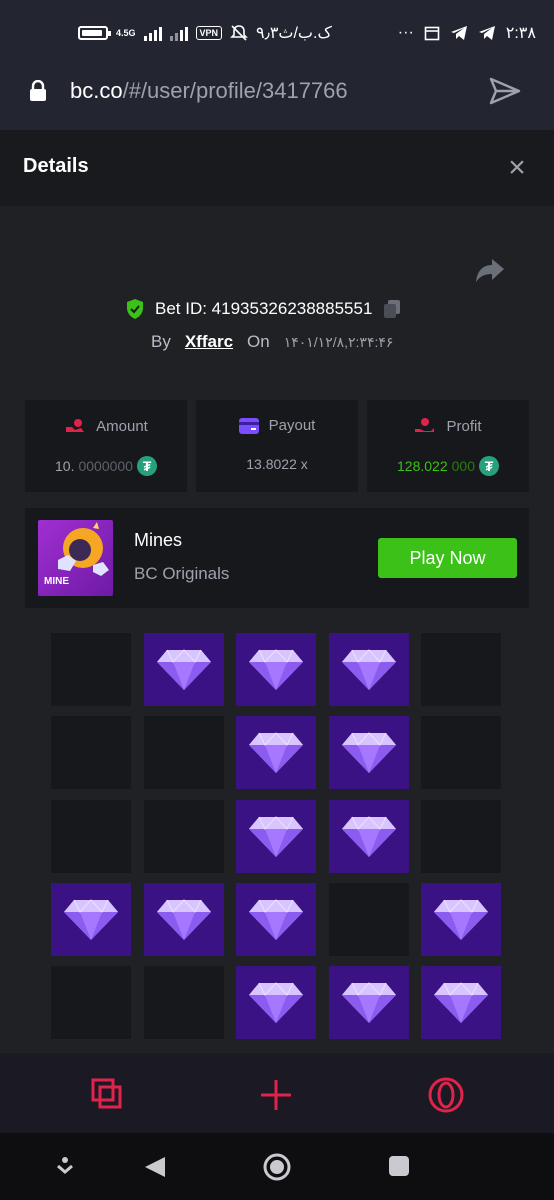 This screenshot has height=1200, width=554. What do you see at coordinates (276, 1095) in the screenshot?
I see `plus-icon` at bounding box center [276, 1095].